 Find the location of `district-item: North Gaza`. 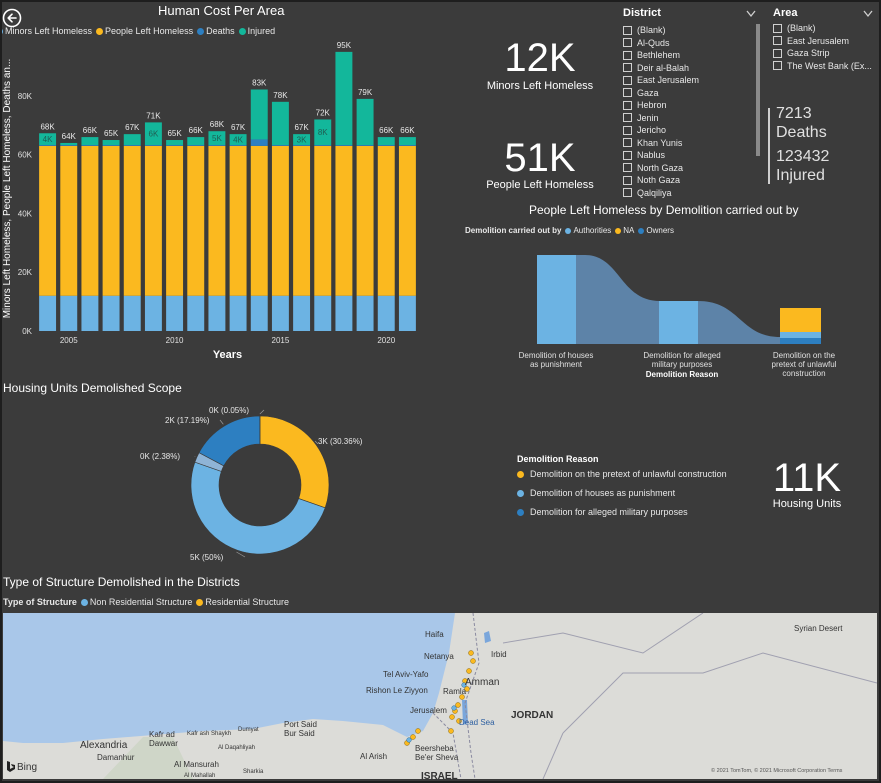

district-item: North Gaza is located at coordinates (688, 168).